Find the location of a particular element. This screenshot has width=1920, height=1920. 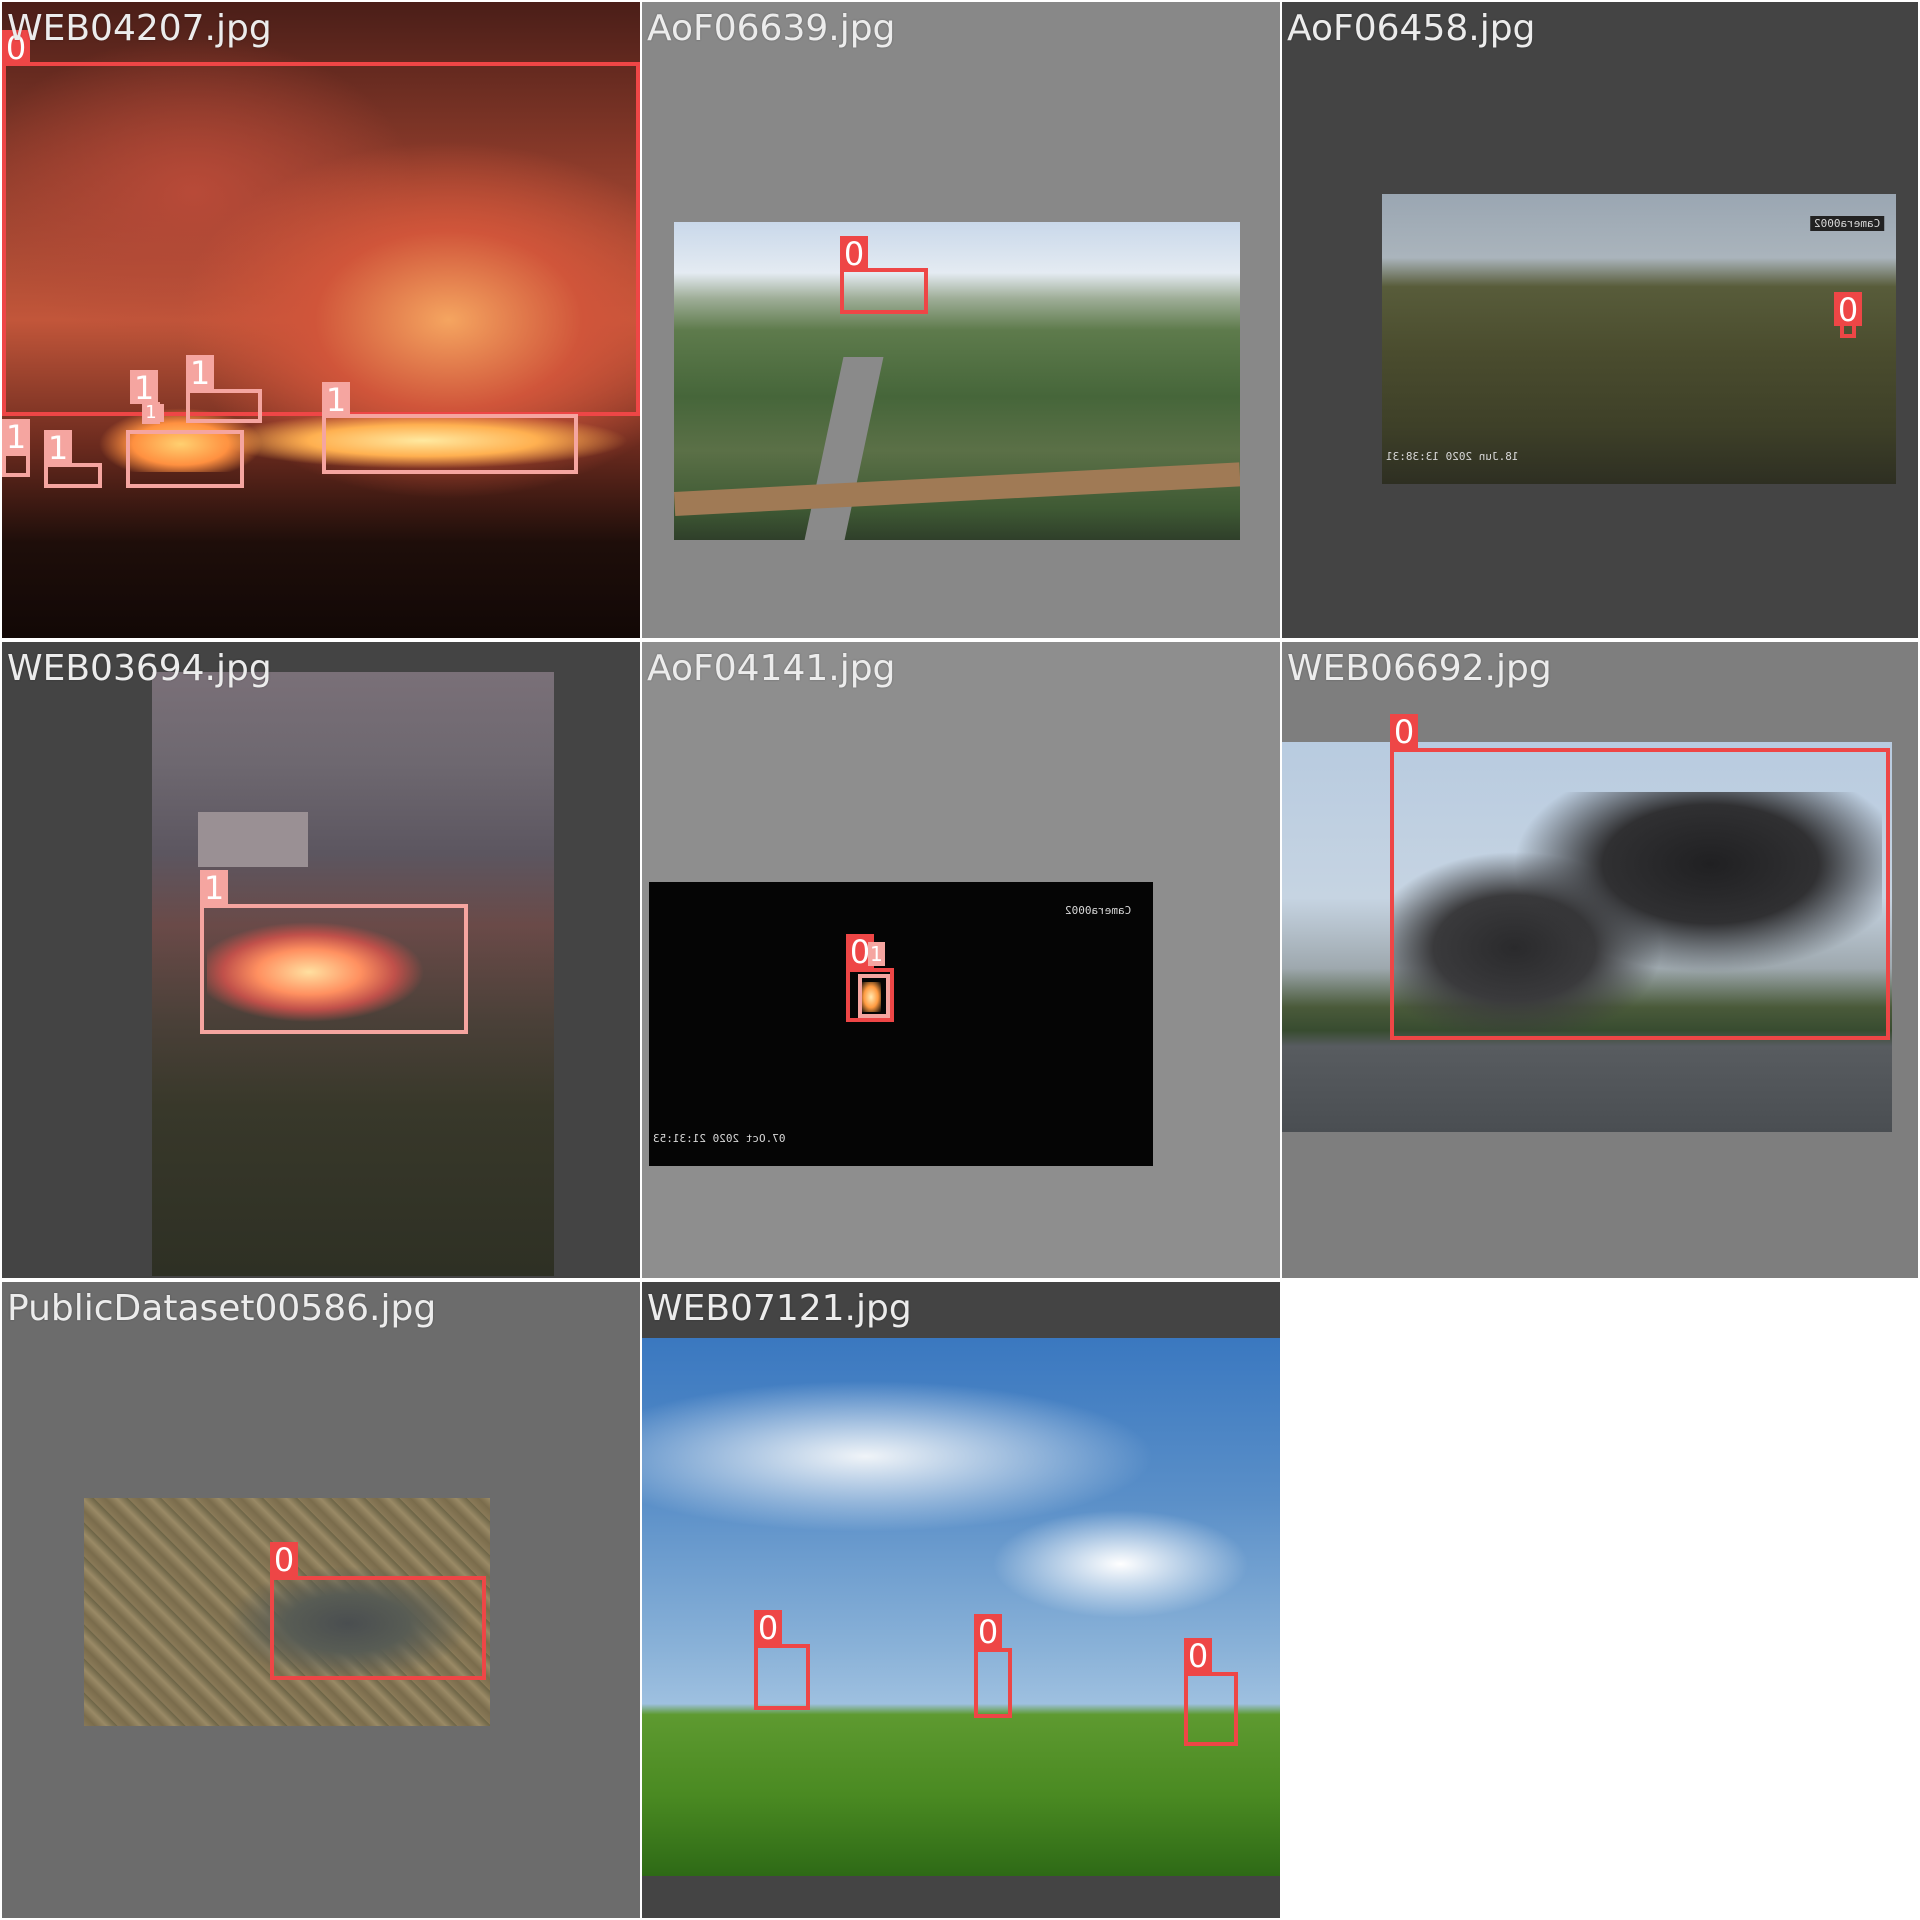

tile-filename: AoF06458.jpg is located at coordinates (1411, 28).